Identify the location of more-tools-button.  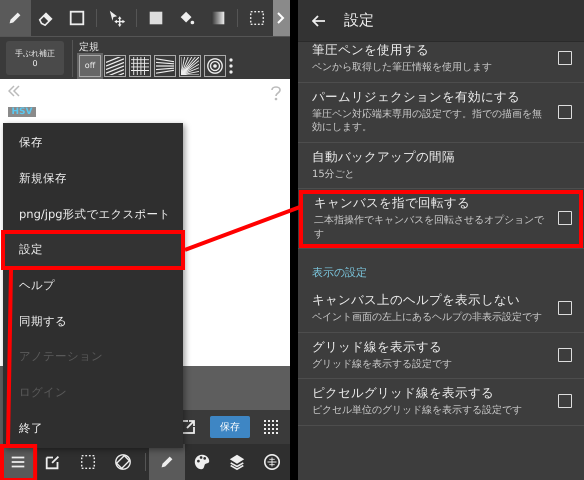
(281, 18).